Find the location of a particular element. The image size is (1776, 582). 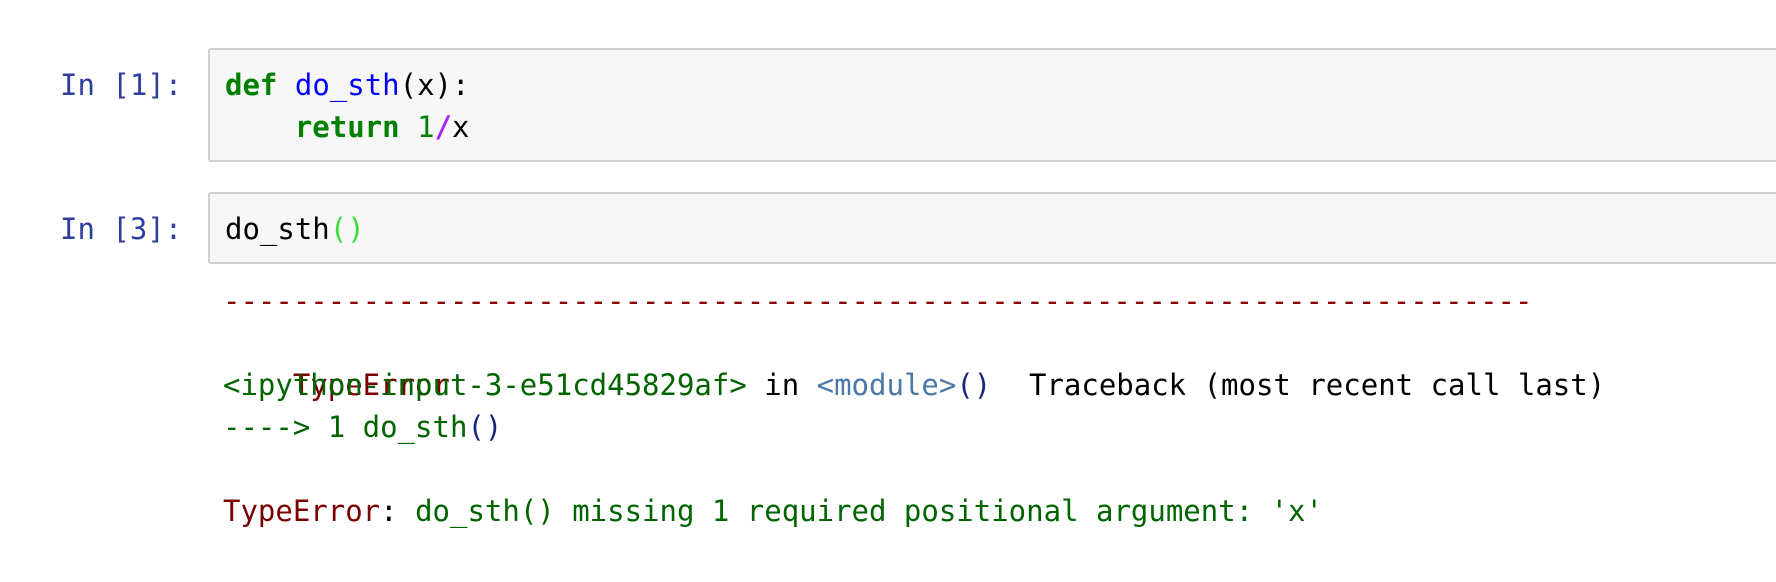

cell-prompt: In [3]: is located at coordinates (121, 229).